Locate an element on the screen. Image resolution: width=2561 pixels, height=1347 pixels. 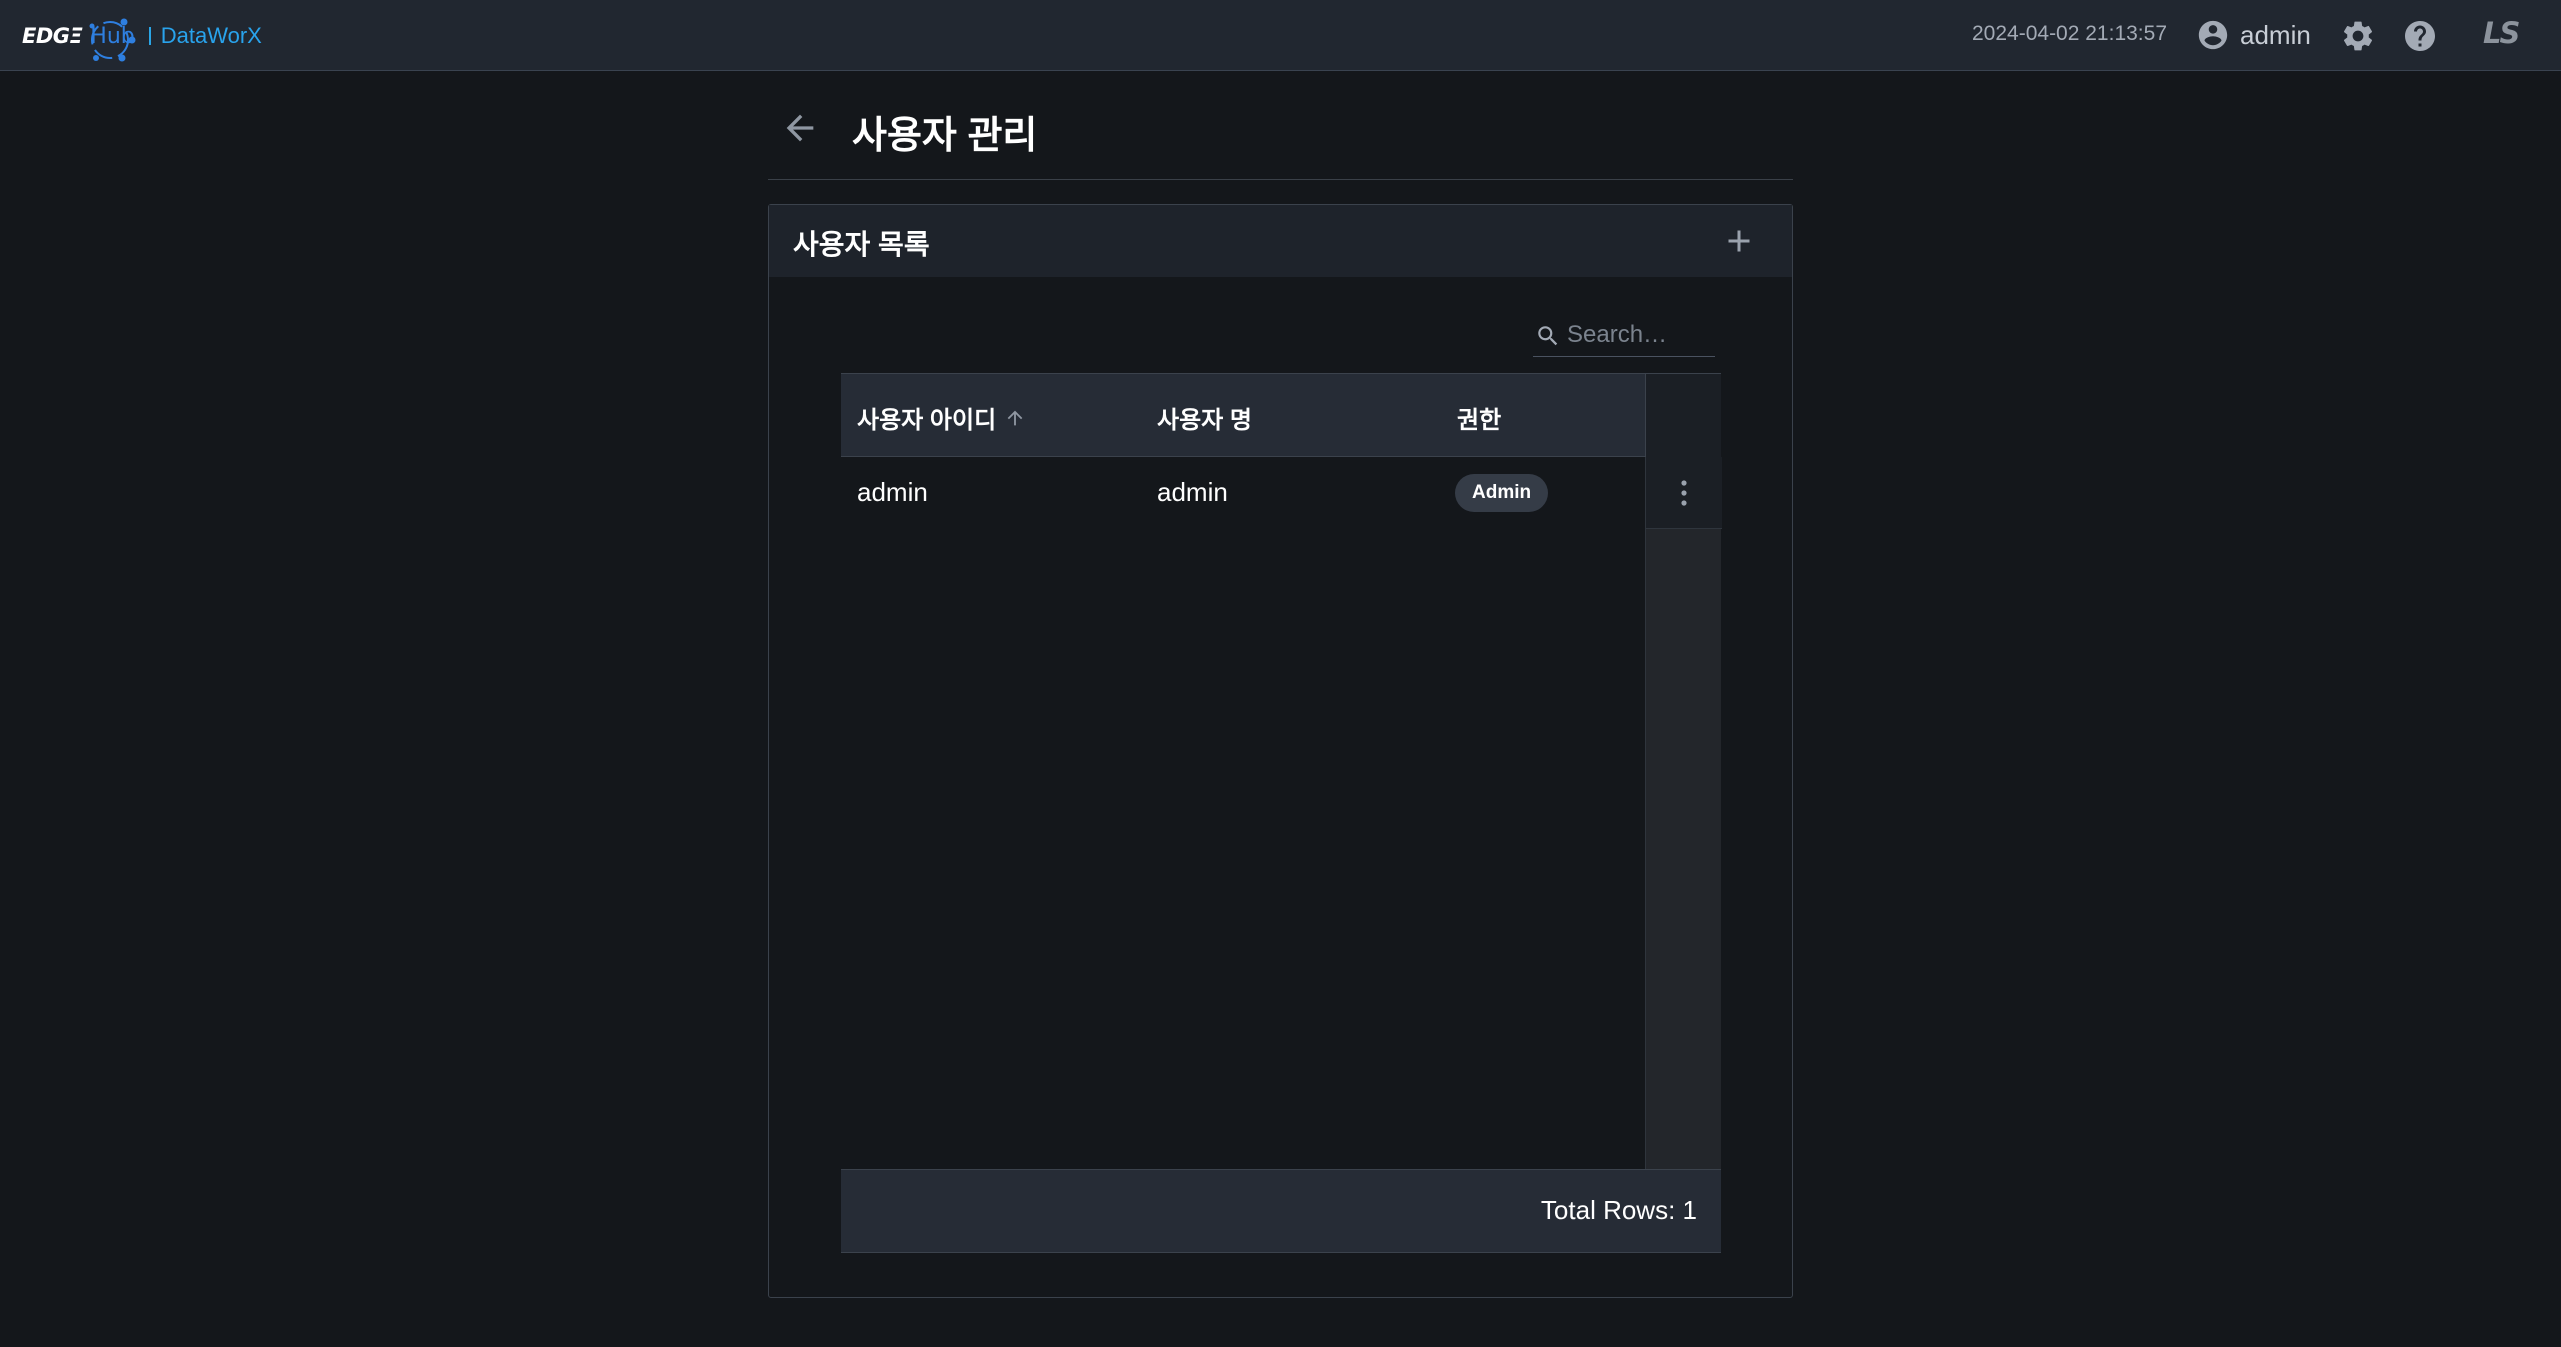
column-header-user-id: 사용자 아이디 is located at coordinates (941, 417).